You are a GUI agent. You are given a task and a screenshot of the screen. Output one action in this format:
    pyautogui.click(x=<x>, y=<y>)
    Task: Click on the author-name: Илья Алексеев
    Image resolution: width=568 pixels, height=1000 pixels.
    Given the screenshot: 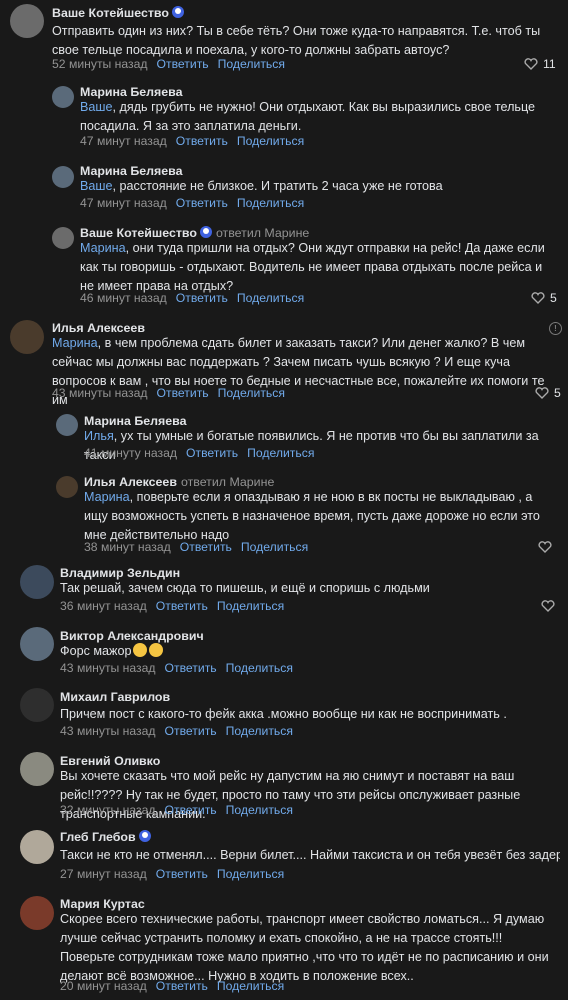 What is the action you would take?
    pyautogui.click(x=98, y=328)
    